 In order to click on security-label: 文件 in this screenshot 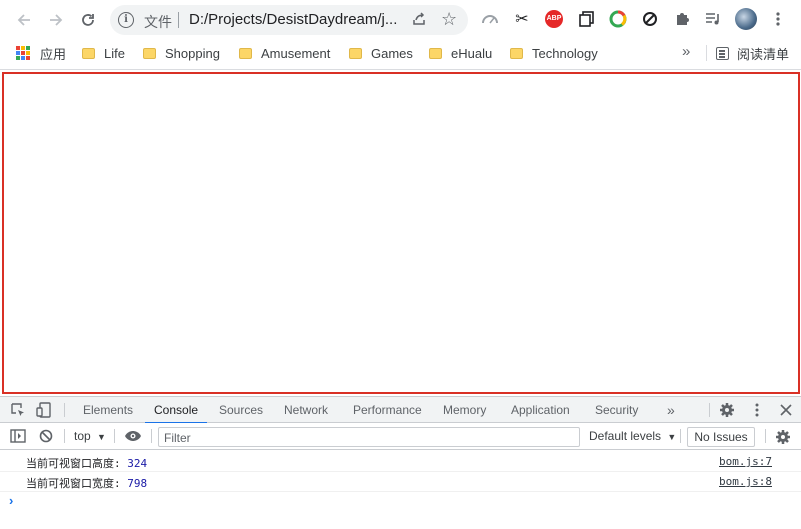, I will do `click(158, 22)`.